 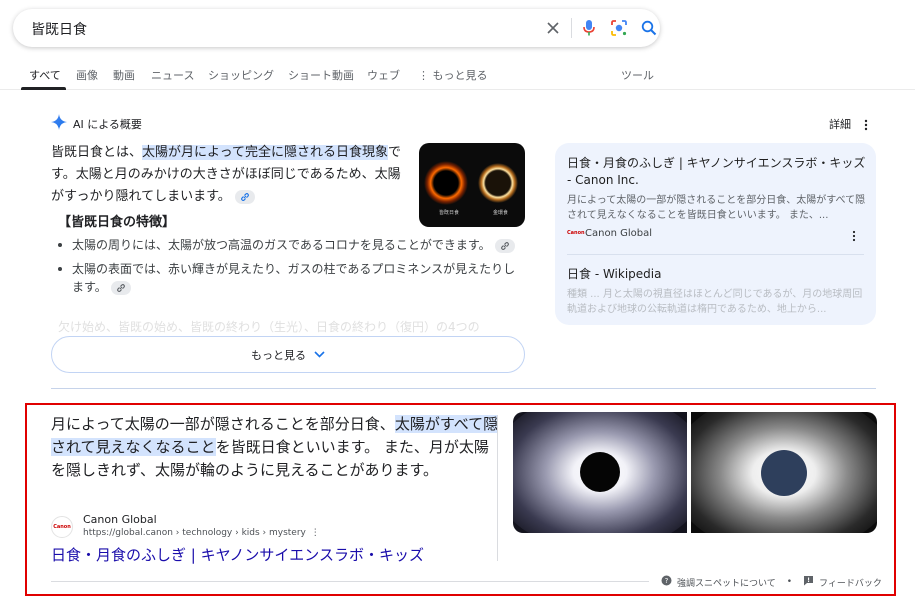 I want to click on show-more-button: もっと見る, so click(x=288, y=354).